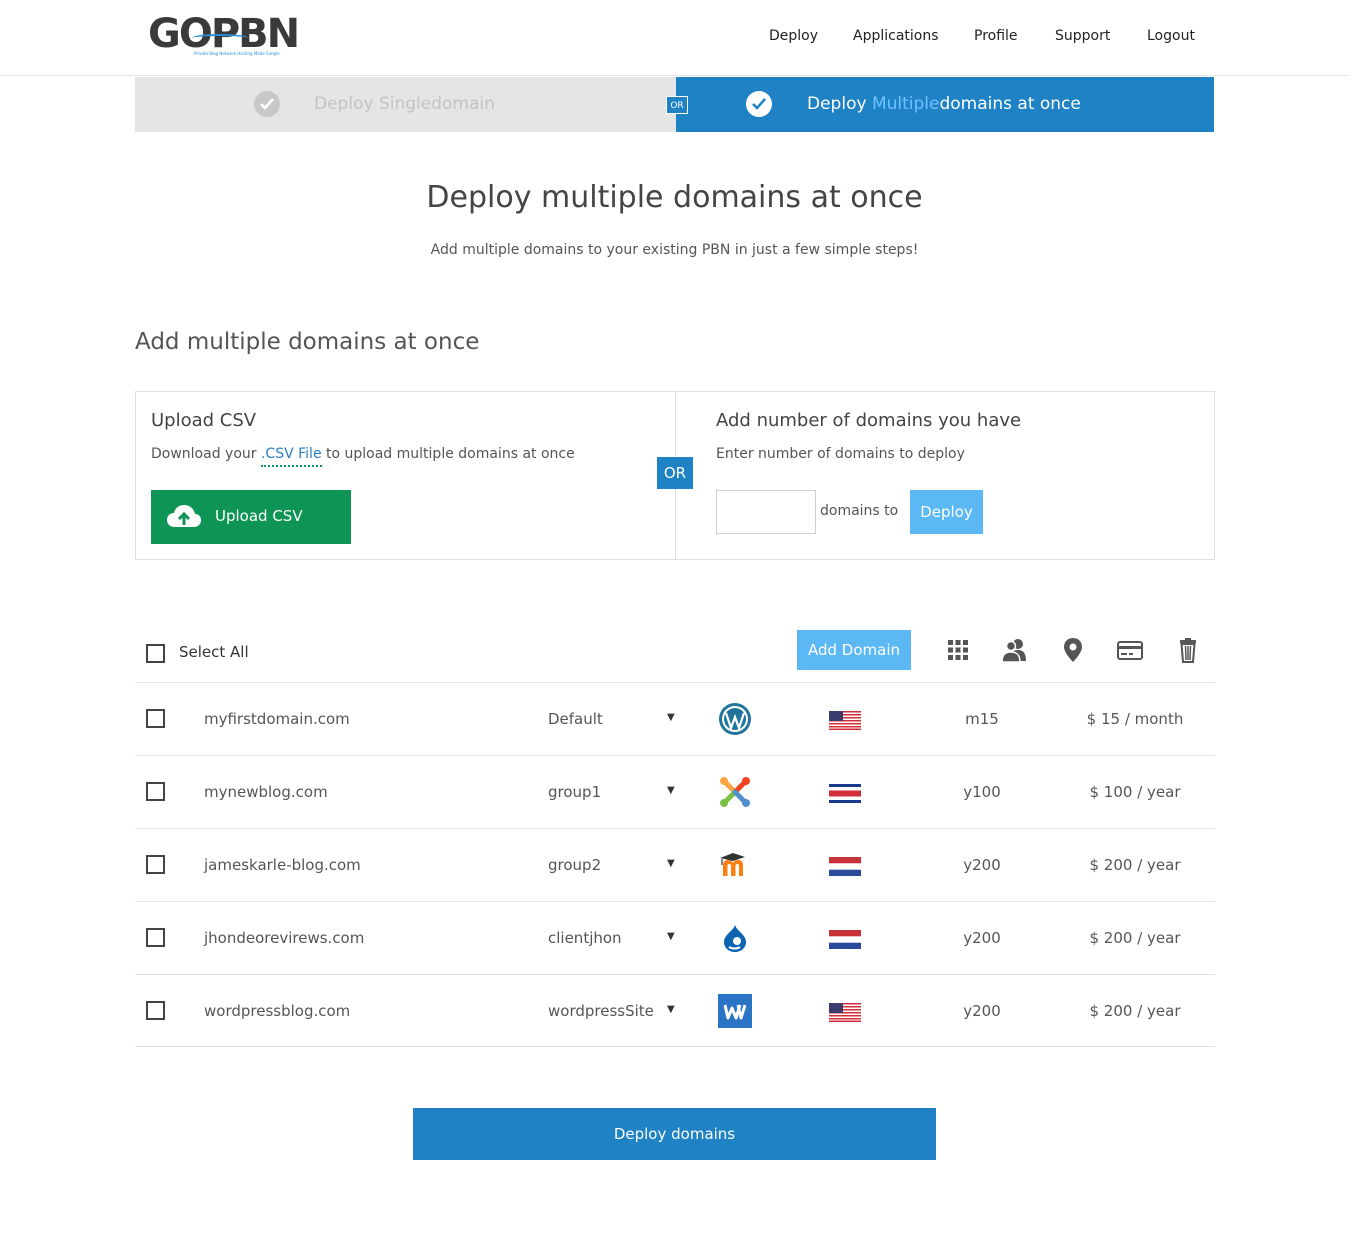  What do you see at coordinates (601, 719) in the screenshot?
I see `group-select: Default` at bounding box center [601, 719].